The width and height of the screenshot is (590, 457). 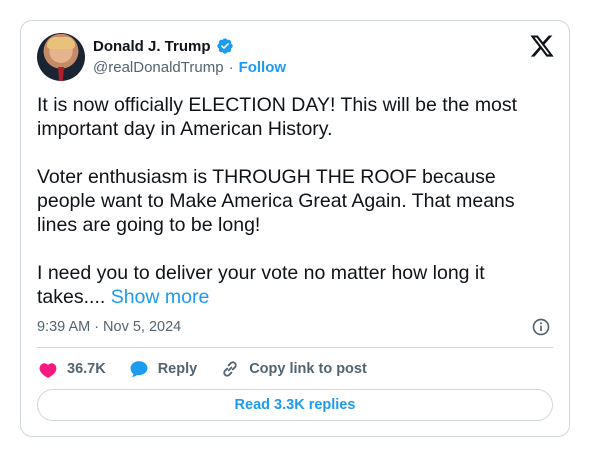 What do you see at coordinates (142, 327) in the screenshot?
I see `post-date: Nov 5, 2024` at bounding box center [142, 327].